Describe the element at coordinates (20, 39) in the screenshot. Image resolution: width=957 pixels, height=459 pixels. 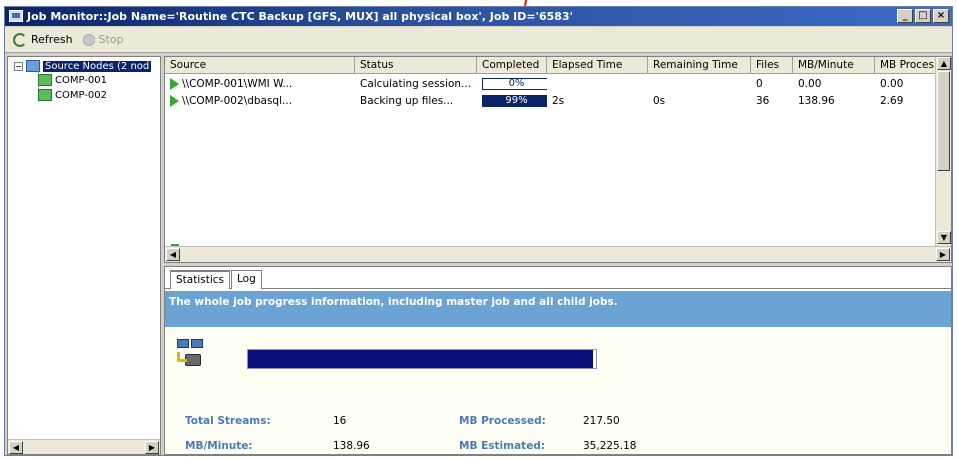
I see `refresh-icon` at that location.